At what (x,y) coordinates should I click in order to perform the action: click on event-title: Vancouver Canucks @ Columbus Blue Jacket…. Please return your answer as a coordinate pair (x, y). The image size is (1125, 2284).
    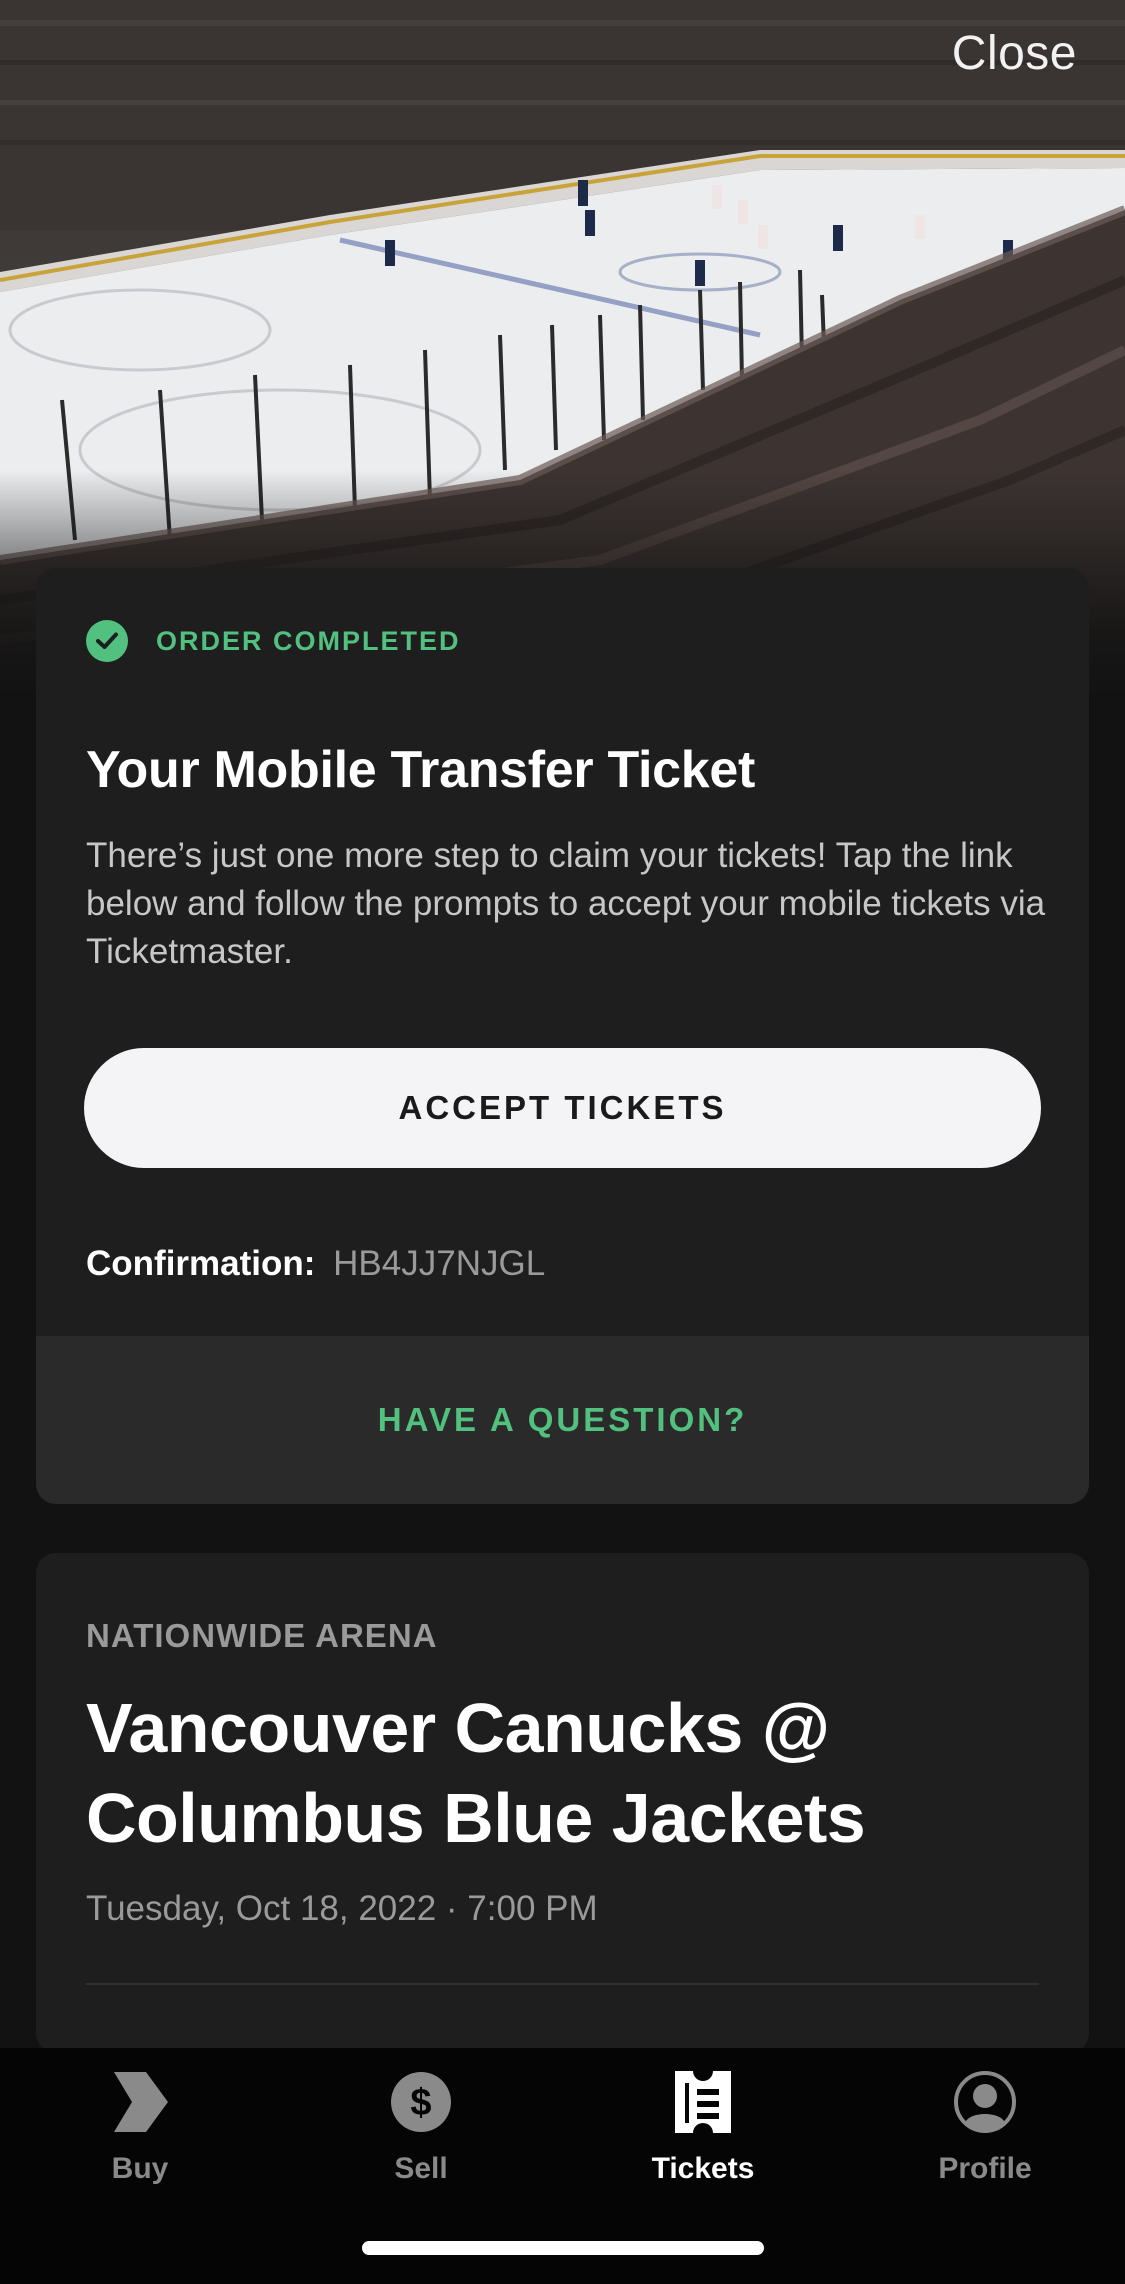
    Looking at the image, I should click on (476, 1773).